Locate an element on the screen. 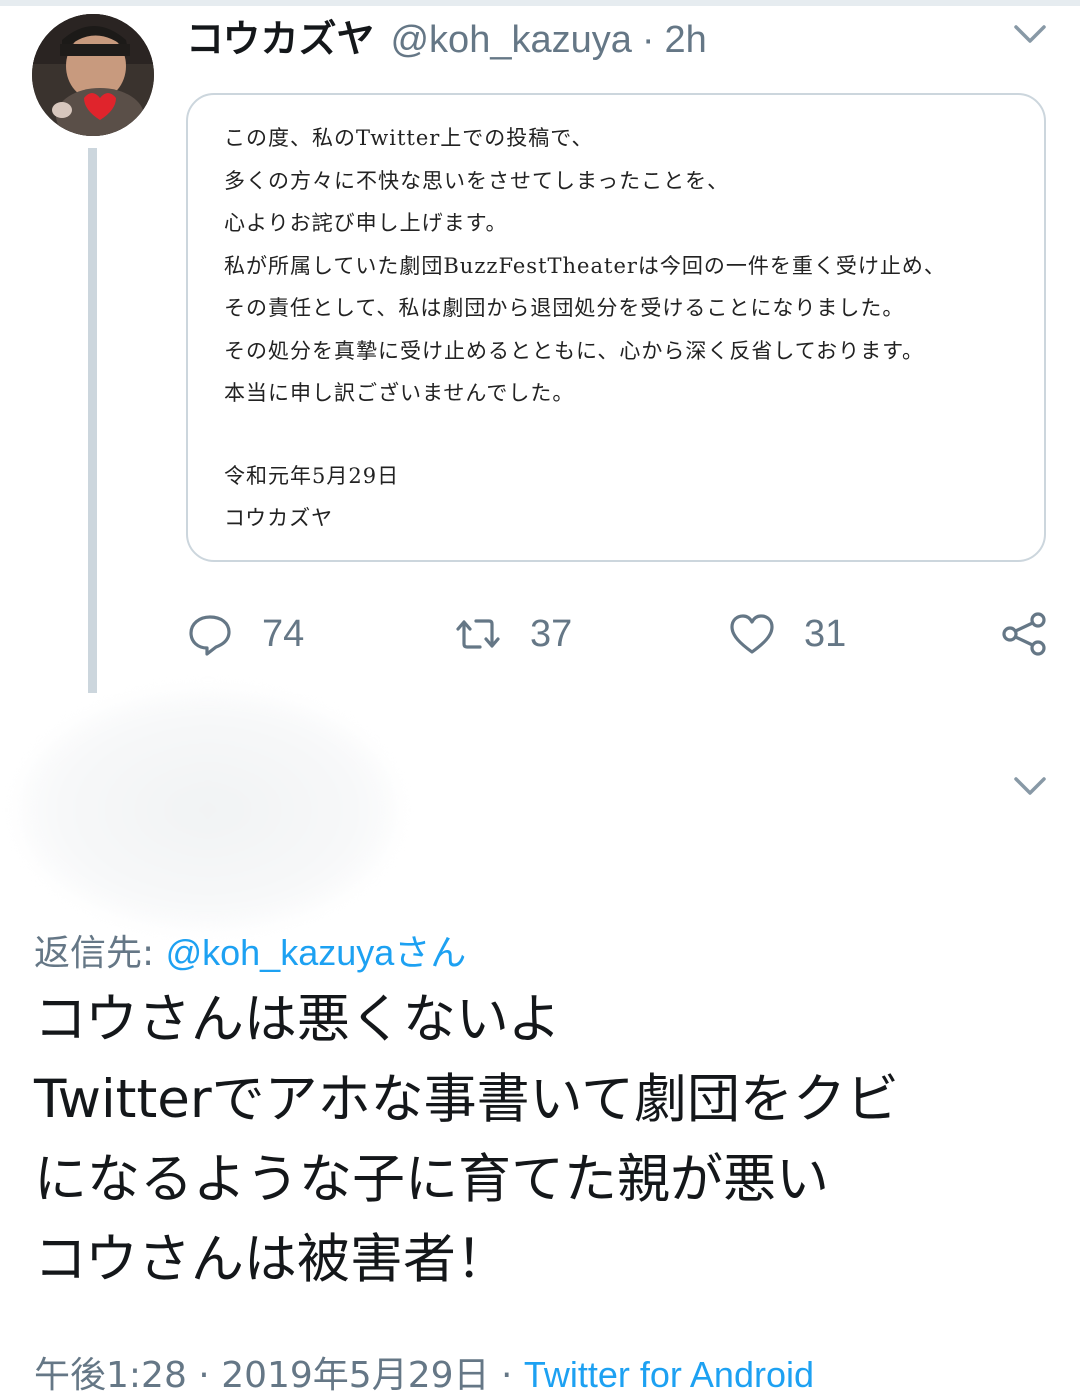 Image resolution: width=1080 pixels, height=1400 pixels. reply-button: 74 is located at coordinates (245, 634).